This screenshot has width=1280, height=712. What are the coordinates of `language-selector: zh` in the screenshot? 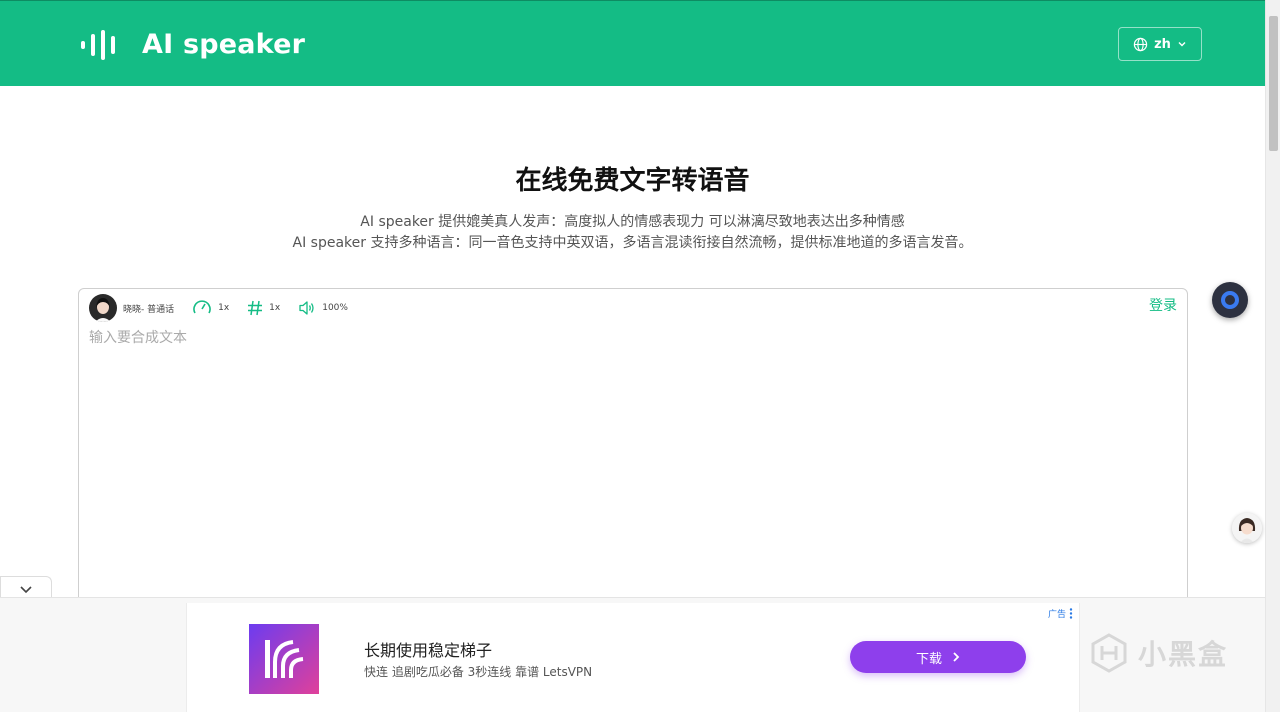 It's located at (1160, 44).